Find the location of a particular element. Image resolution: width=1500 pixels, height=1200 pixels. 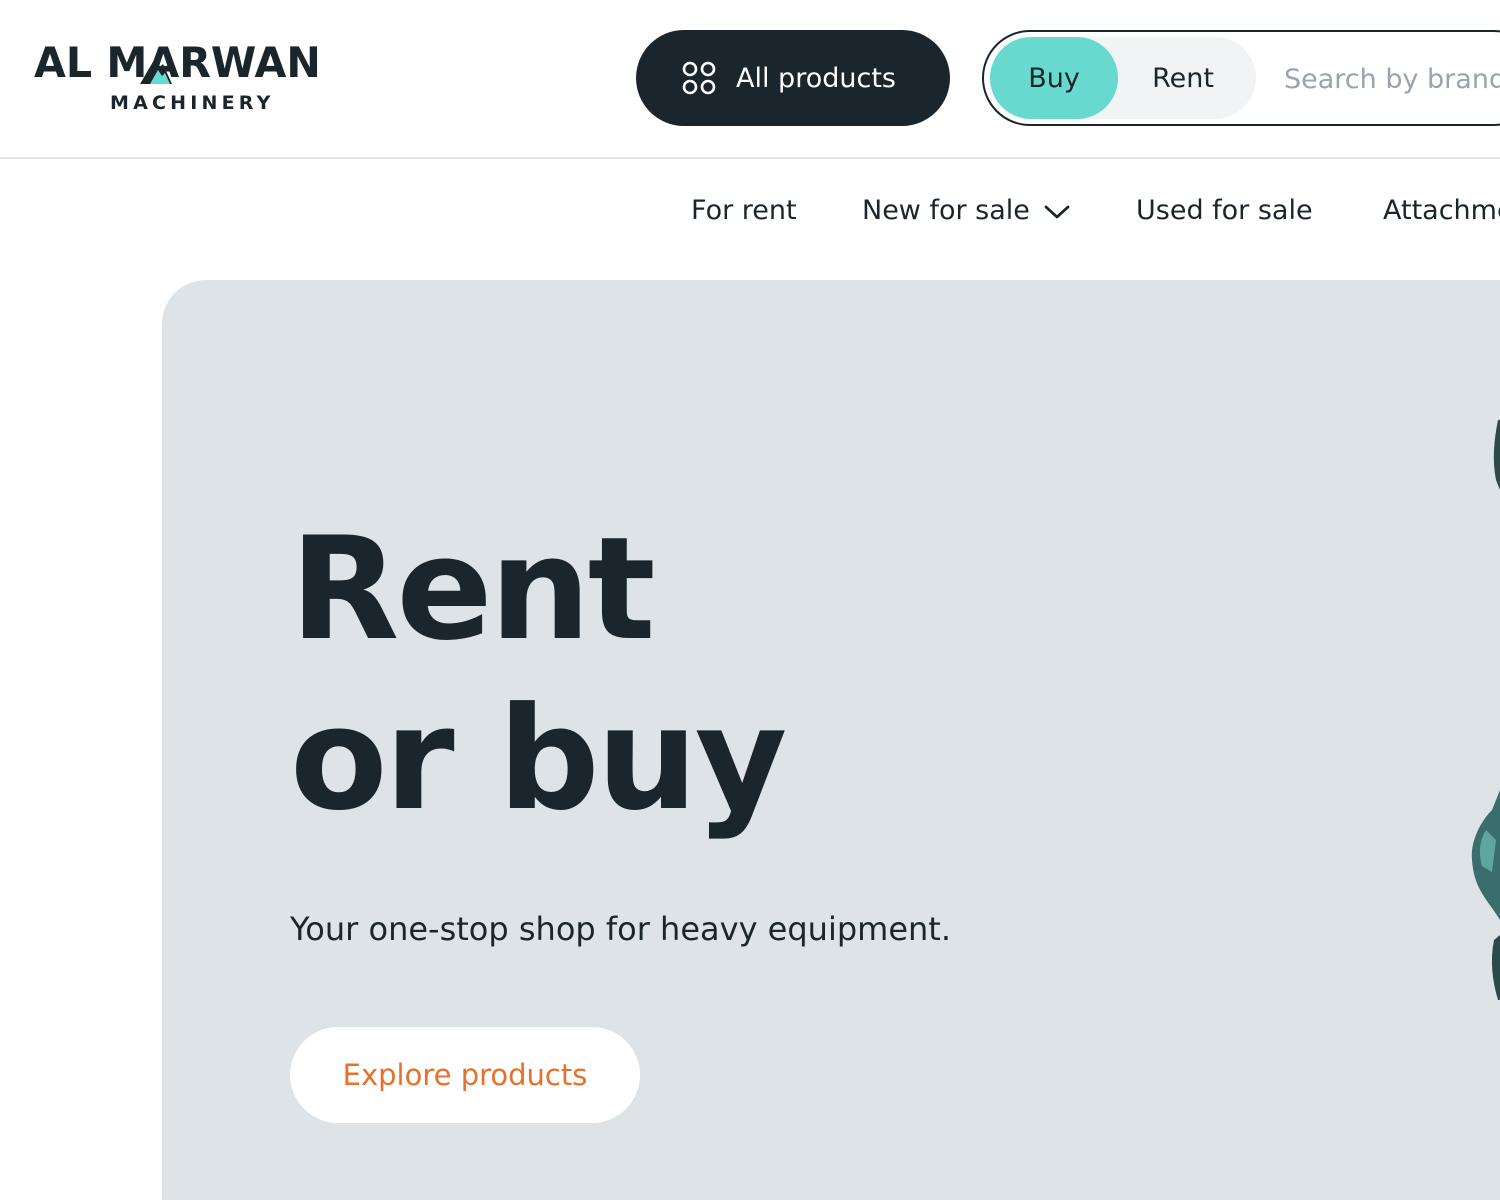

brand-logo: AL MARWAN MACHINERY is located at coordinates (199, 80).